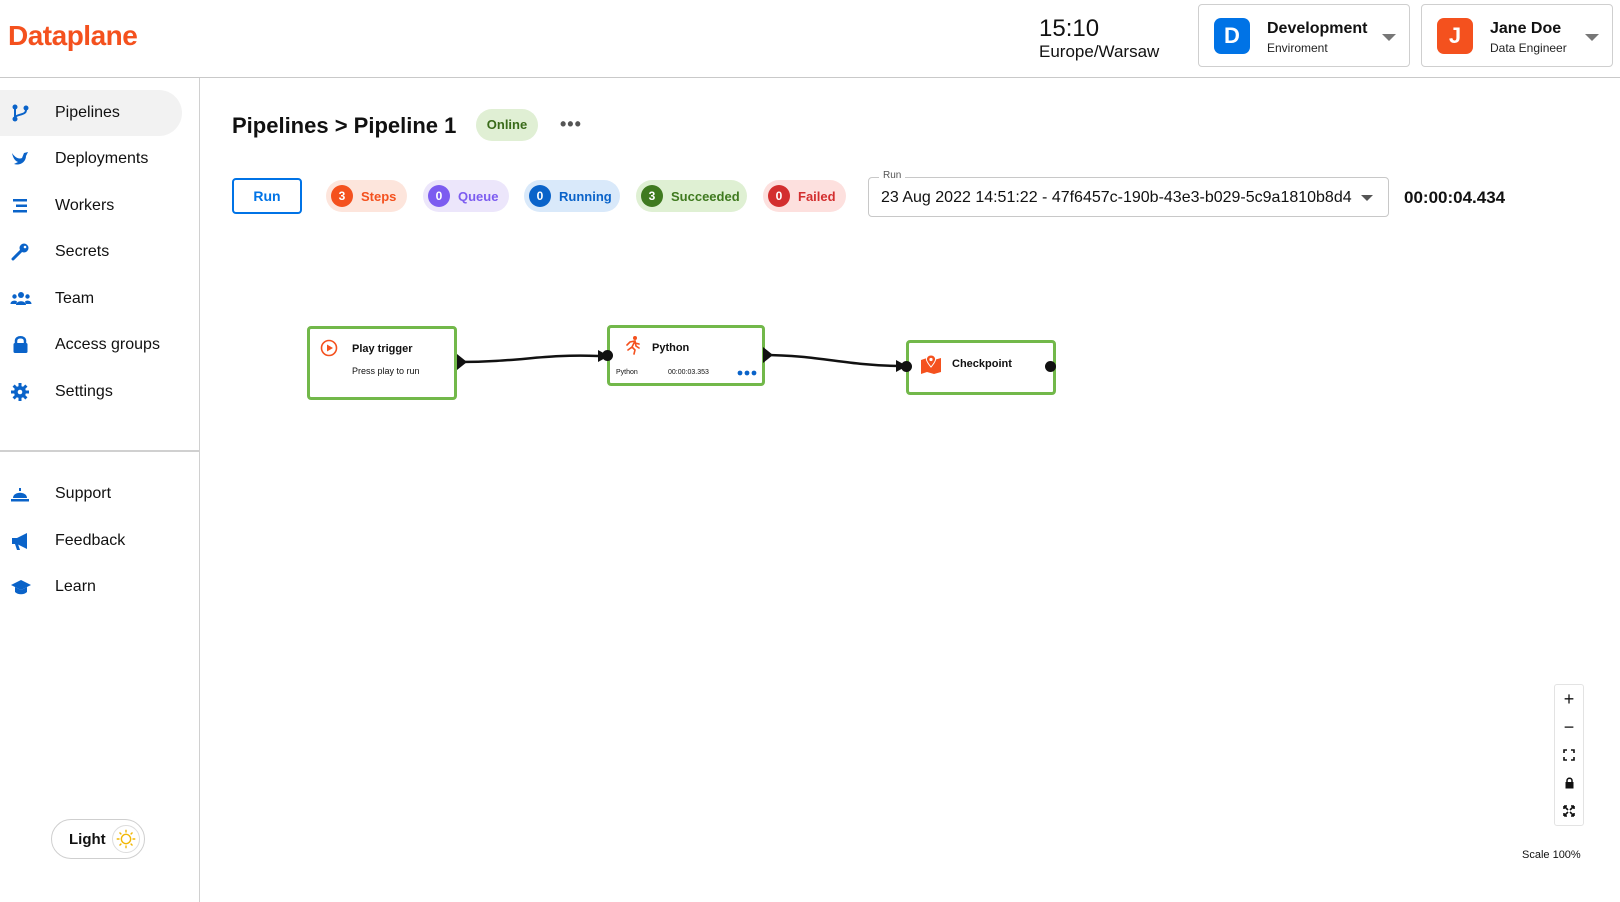 The image size is (1620, 902). I want to click on sidebar-item-secrets: Secrets, so click(91, 252).